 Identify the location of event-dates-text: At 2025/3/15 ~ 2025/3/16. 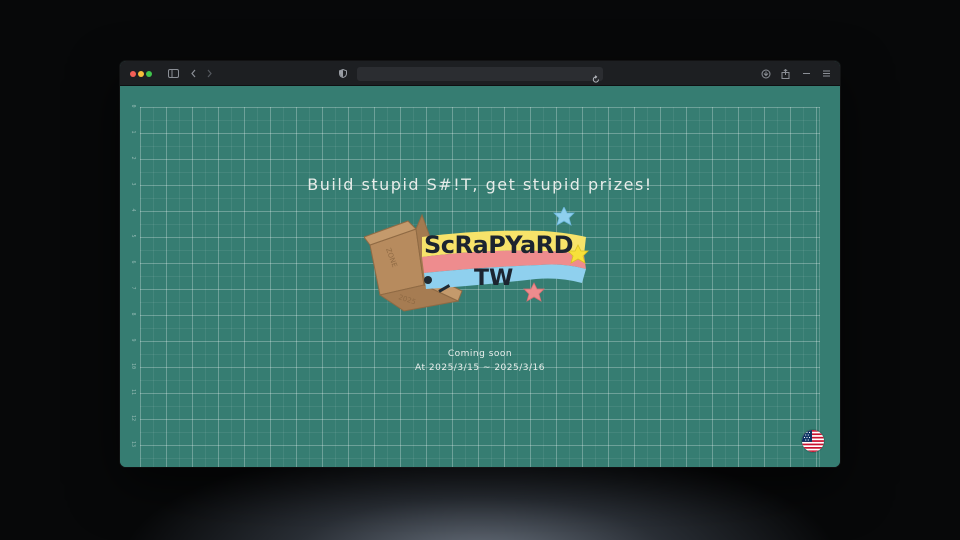
(480, 368).